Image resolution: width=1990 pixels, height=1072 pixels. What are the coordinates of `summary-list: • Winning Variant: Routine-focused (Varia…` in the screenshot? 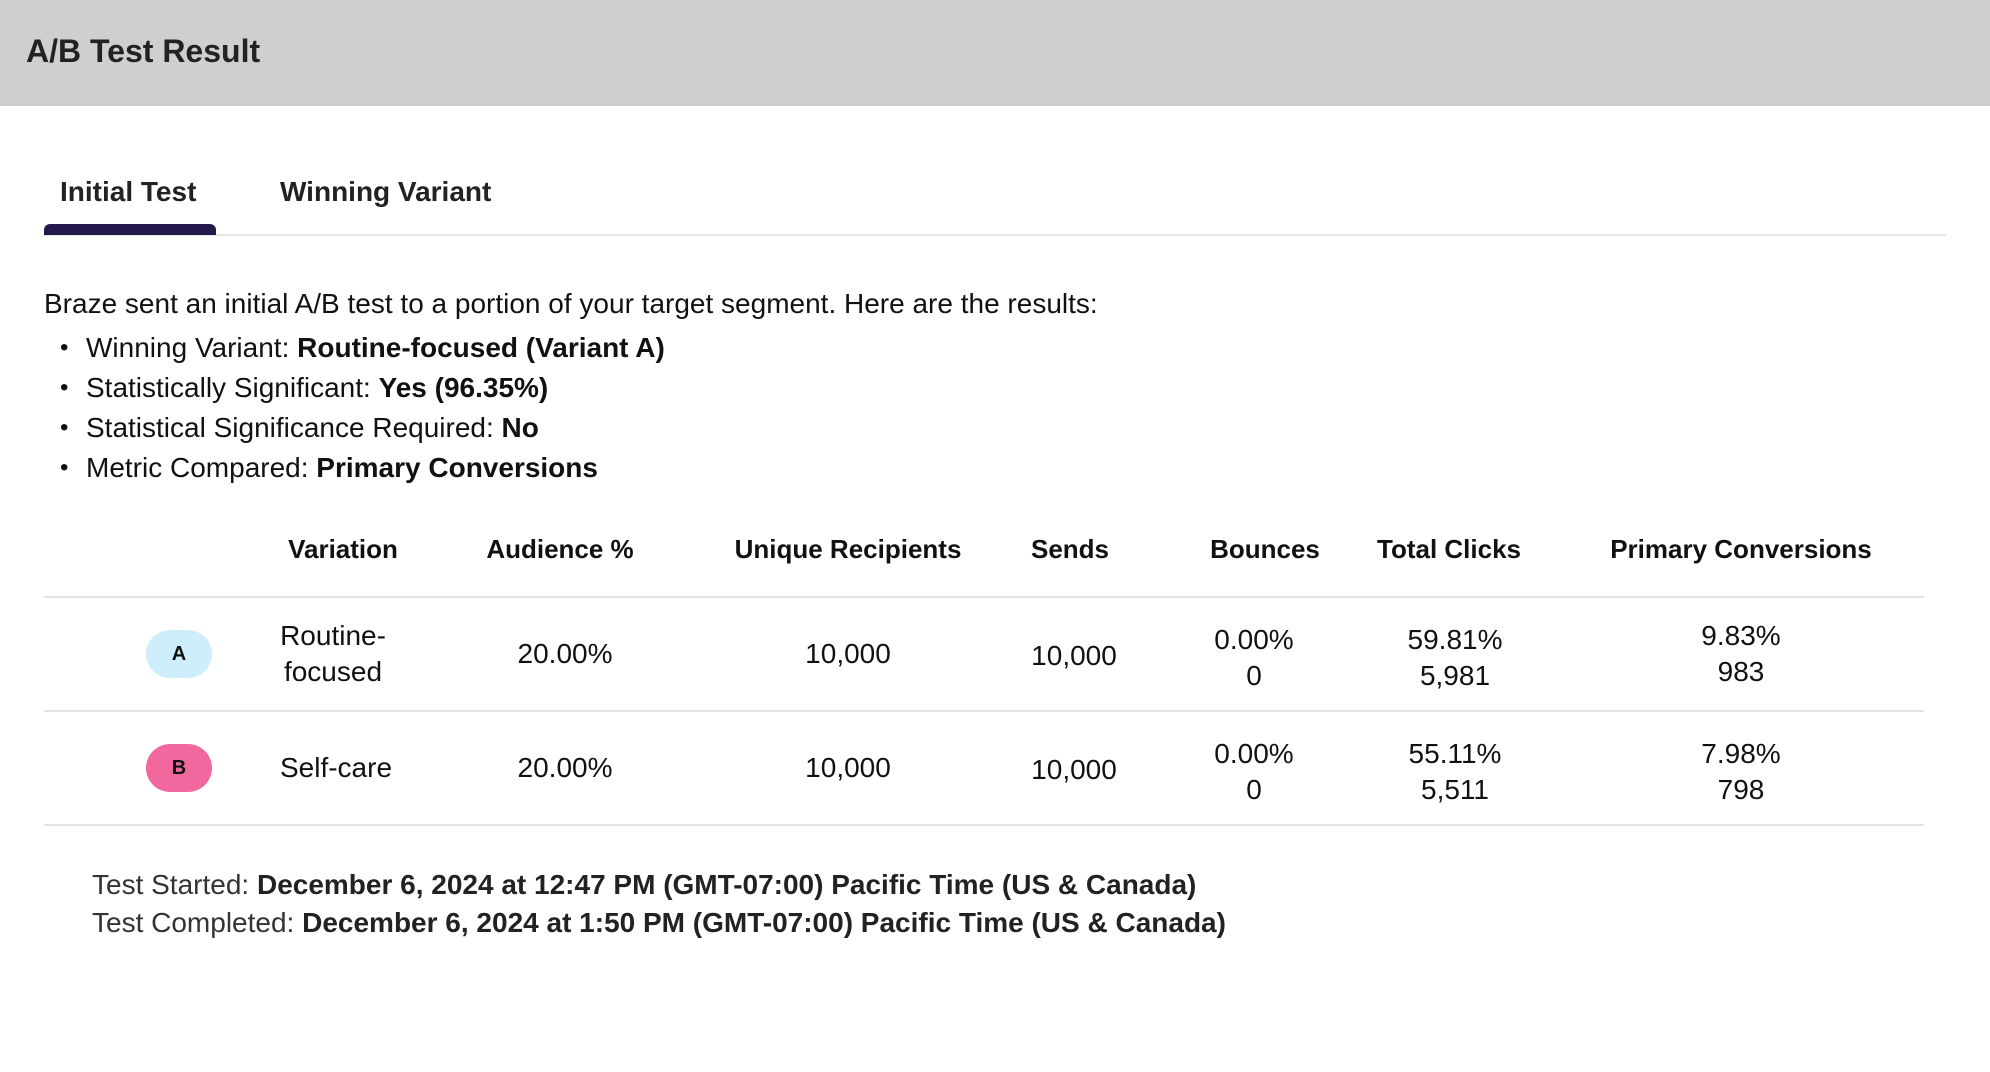 It's located at (362, 408).